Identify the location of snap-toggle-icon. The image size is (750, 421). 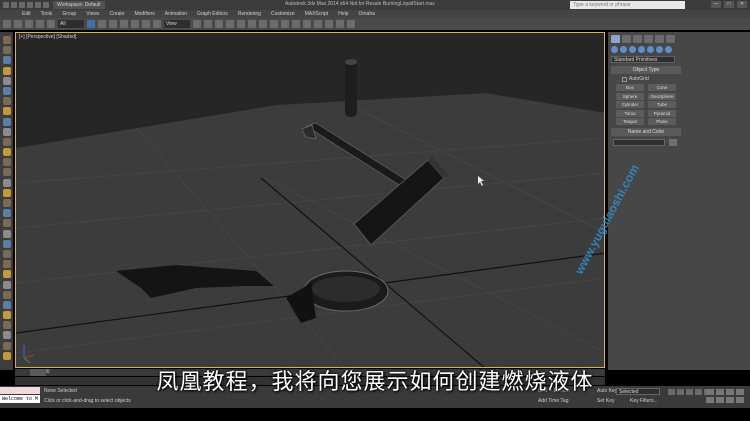
(208, 24).